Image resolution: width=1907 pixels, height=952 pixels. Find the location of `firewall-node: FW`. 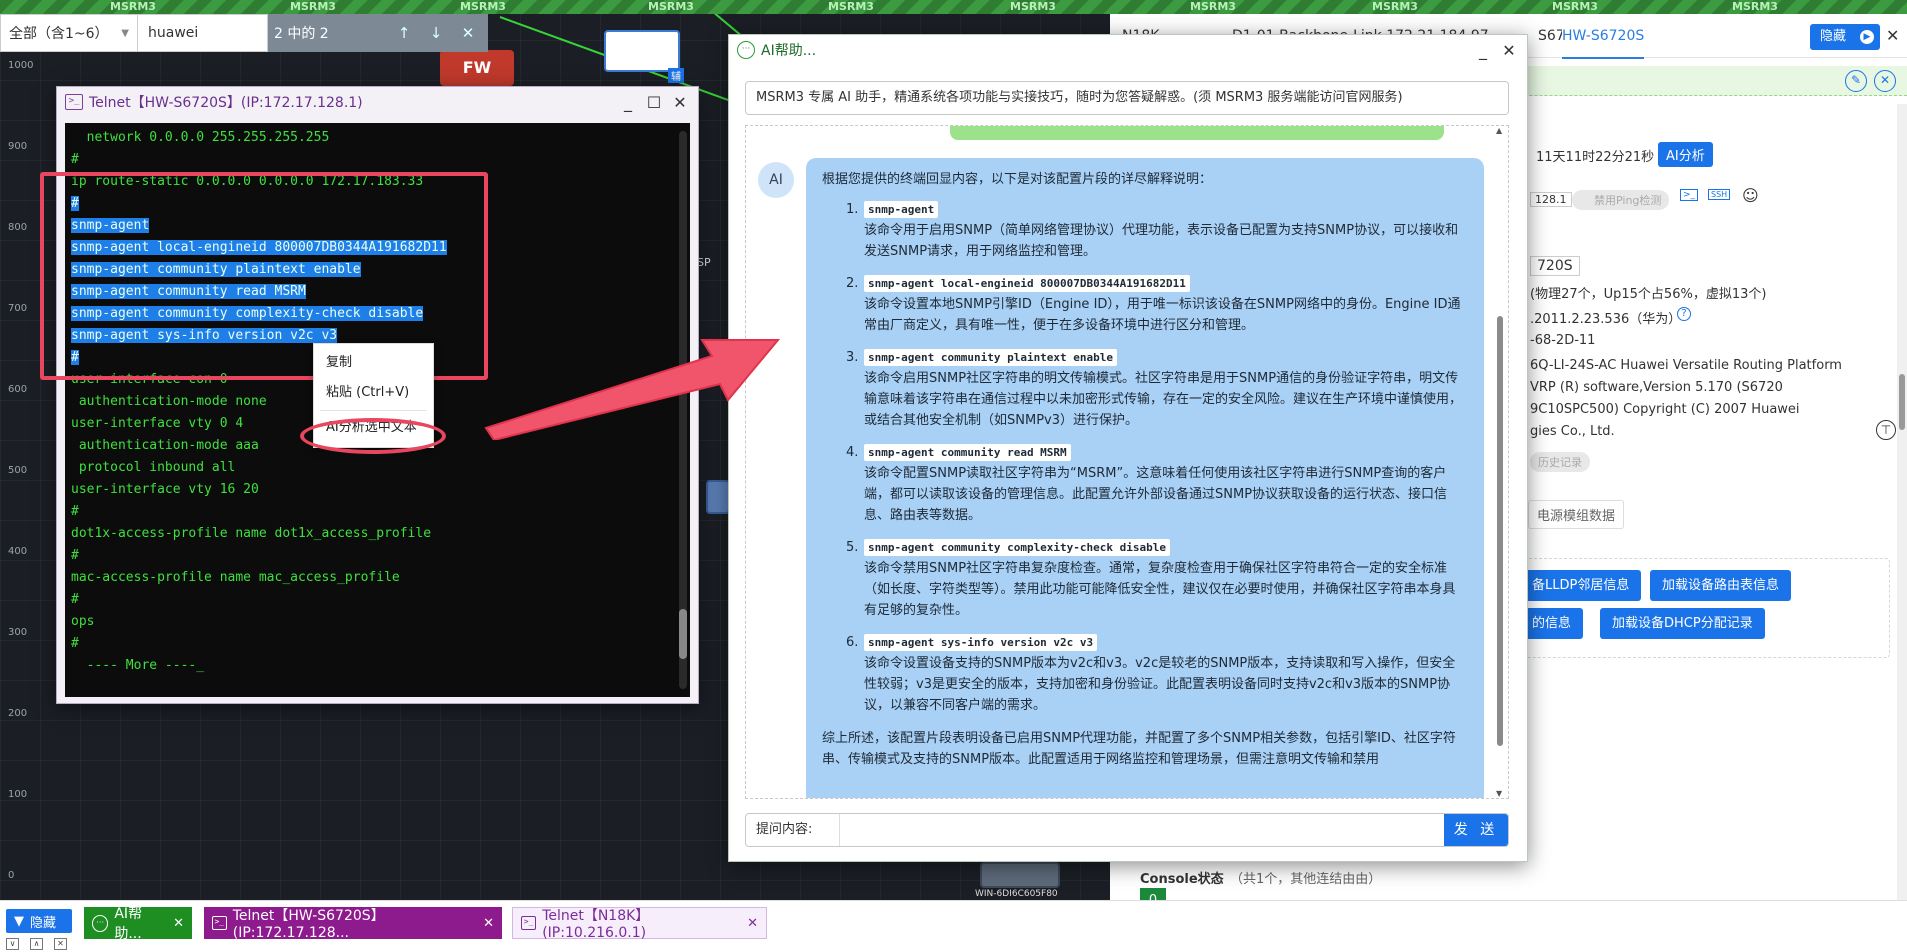

firewall-node: FW is located at coordinates (477, 68).